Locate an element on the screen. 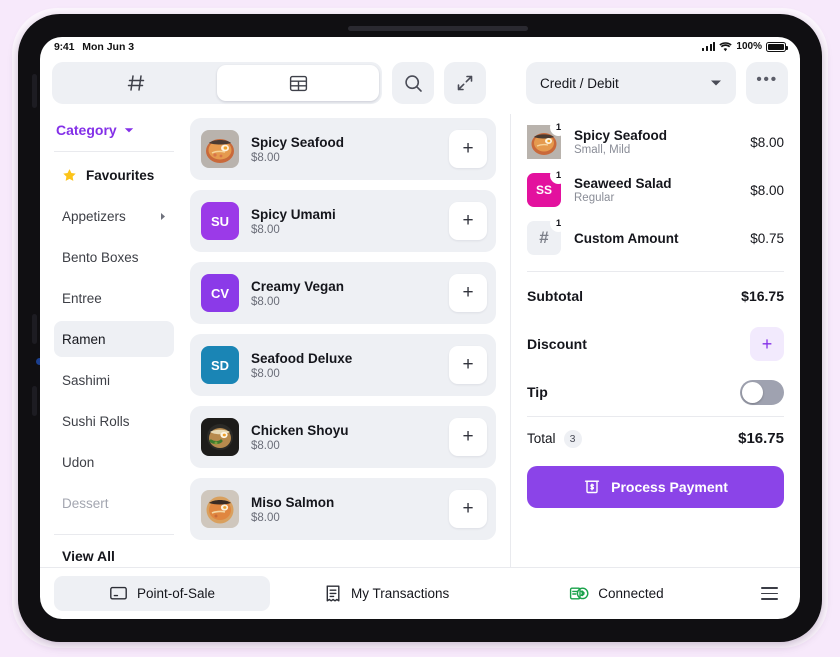 The image size is (840, 657). sidebar-item-ramen: Ramen is located at coordinates (114, 339).